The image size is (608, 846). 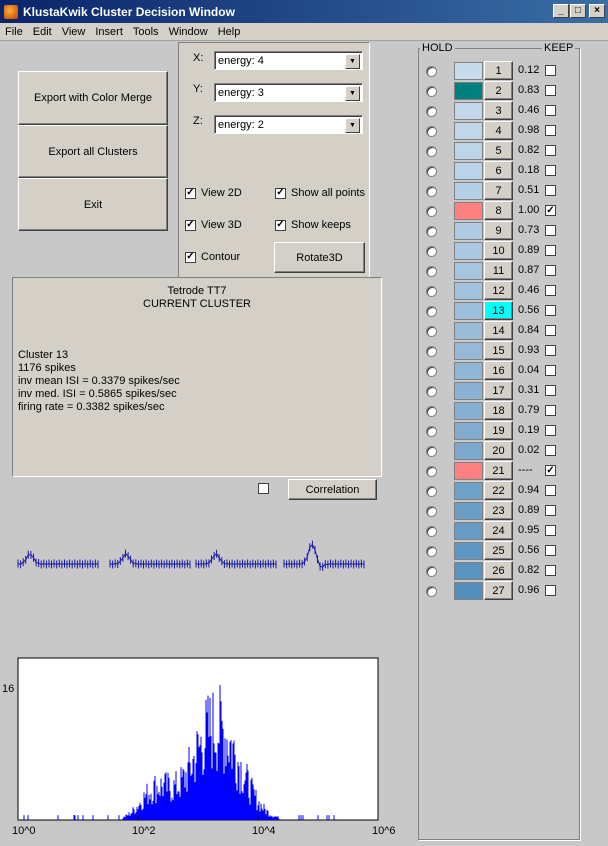 What do you see at coordinates (597, 11) in the screenshot?
I see `close-icon: ×` at bounding box center [597, 11].